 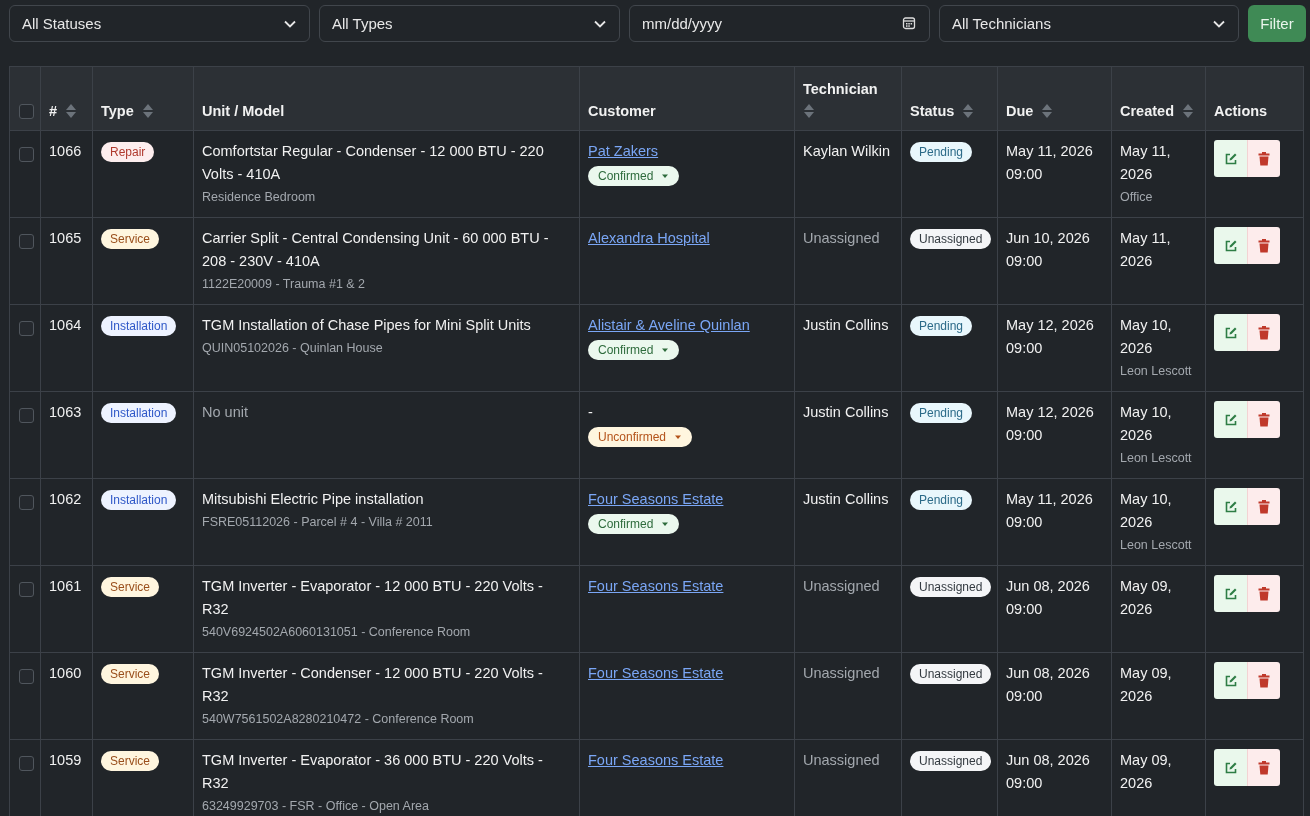 What do you see at coordinates (1146, 511) in the screenshot?
I see `created-date: May 10, 2026` at bounding box center [1146, 511].